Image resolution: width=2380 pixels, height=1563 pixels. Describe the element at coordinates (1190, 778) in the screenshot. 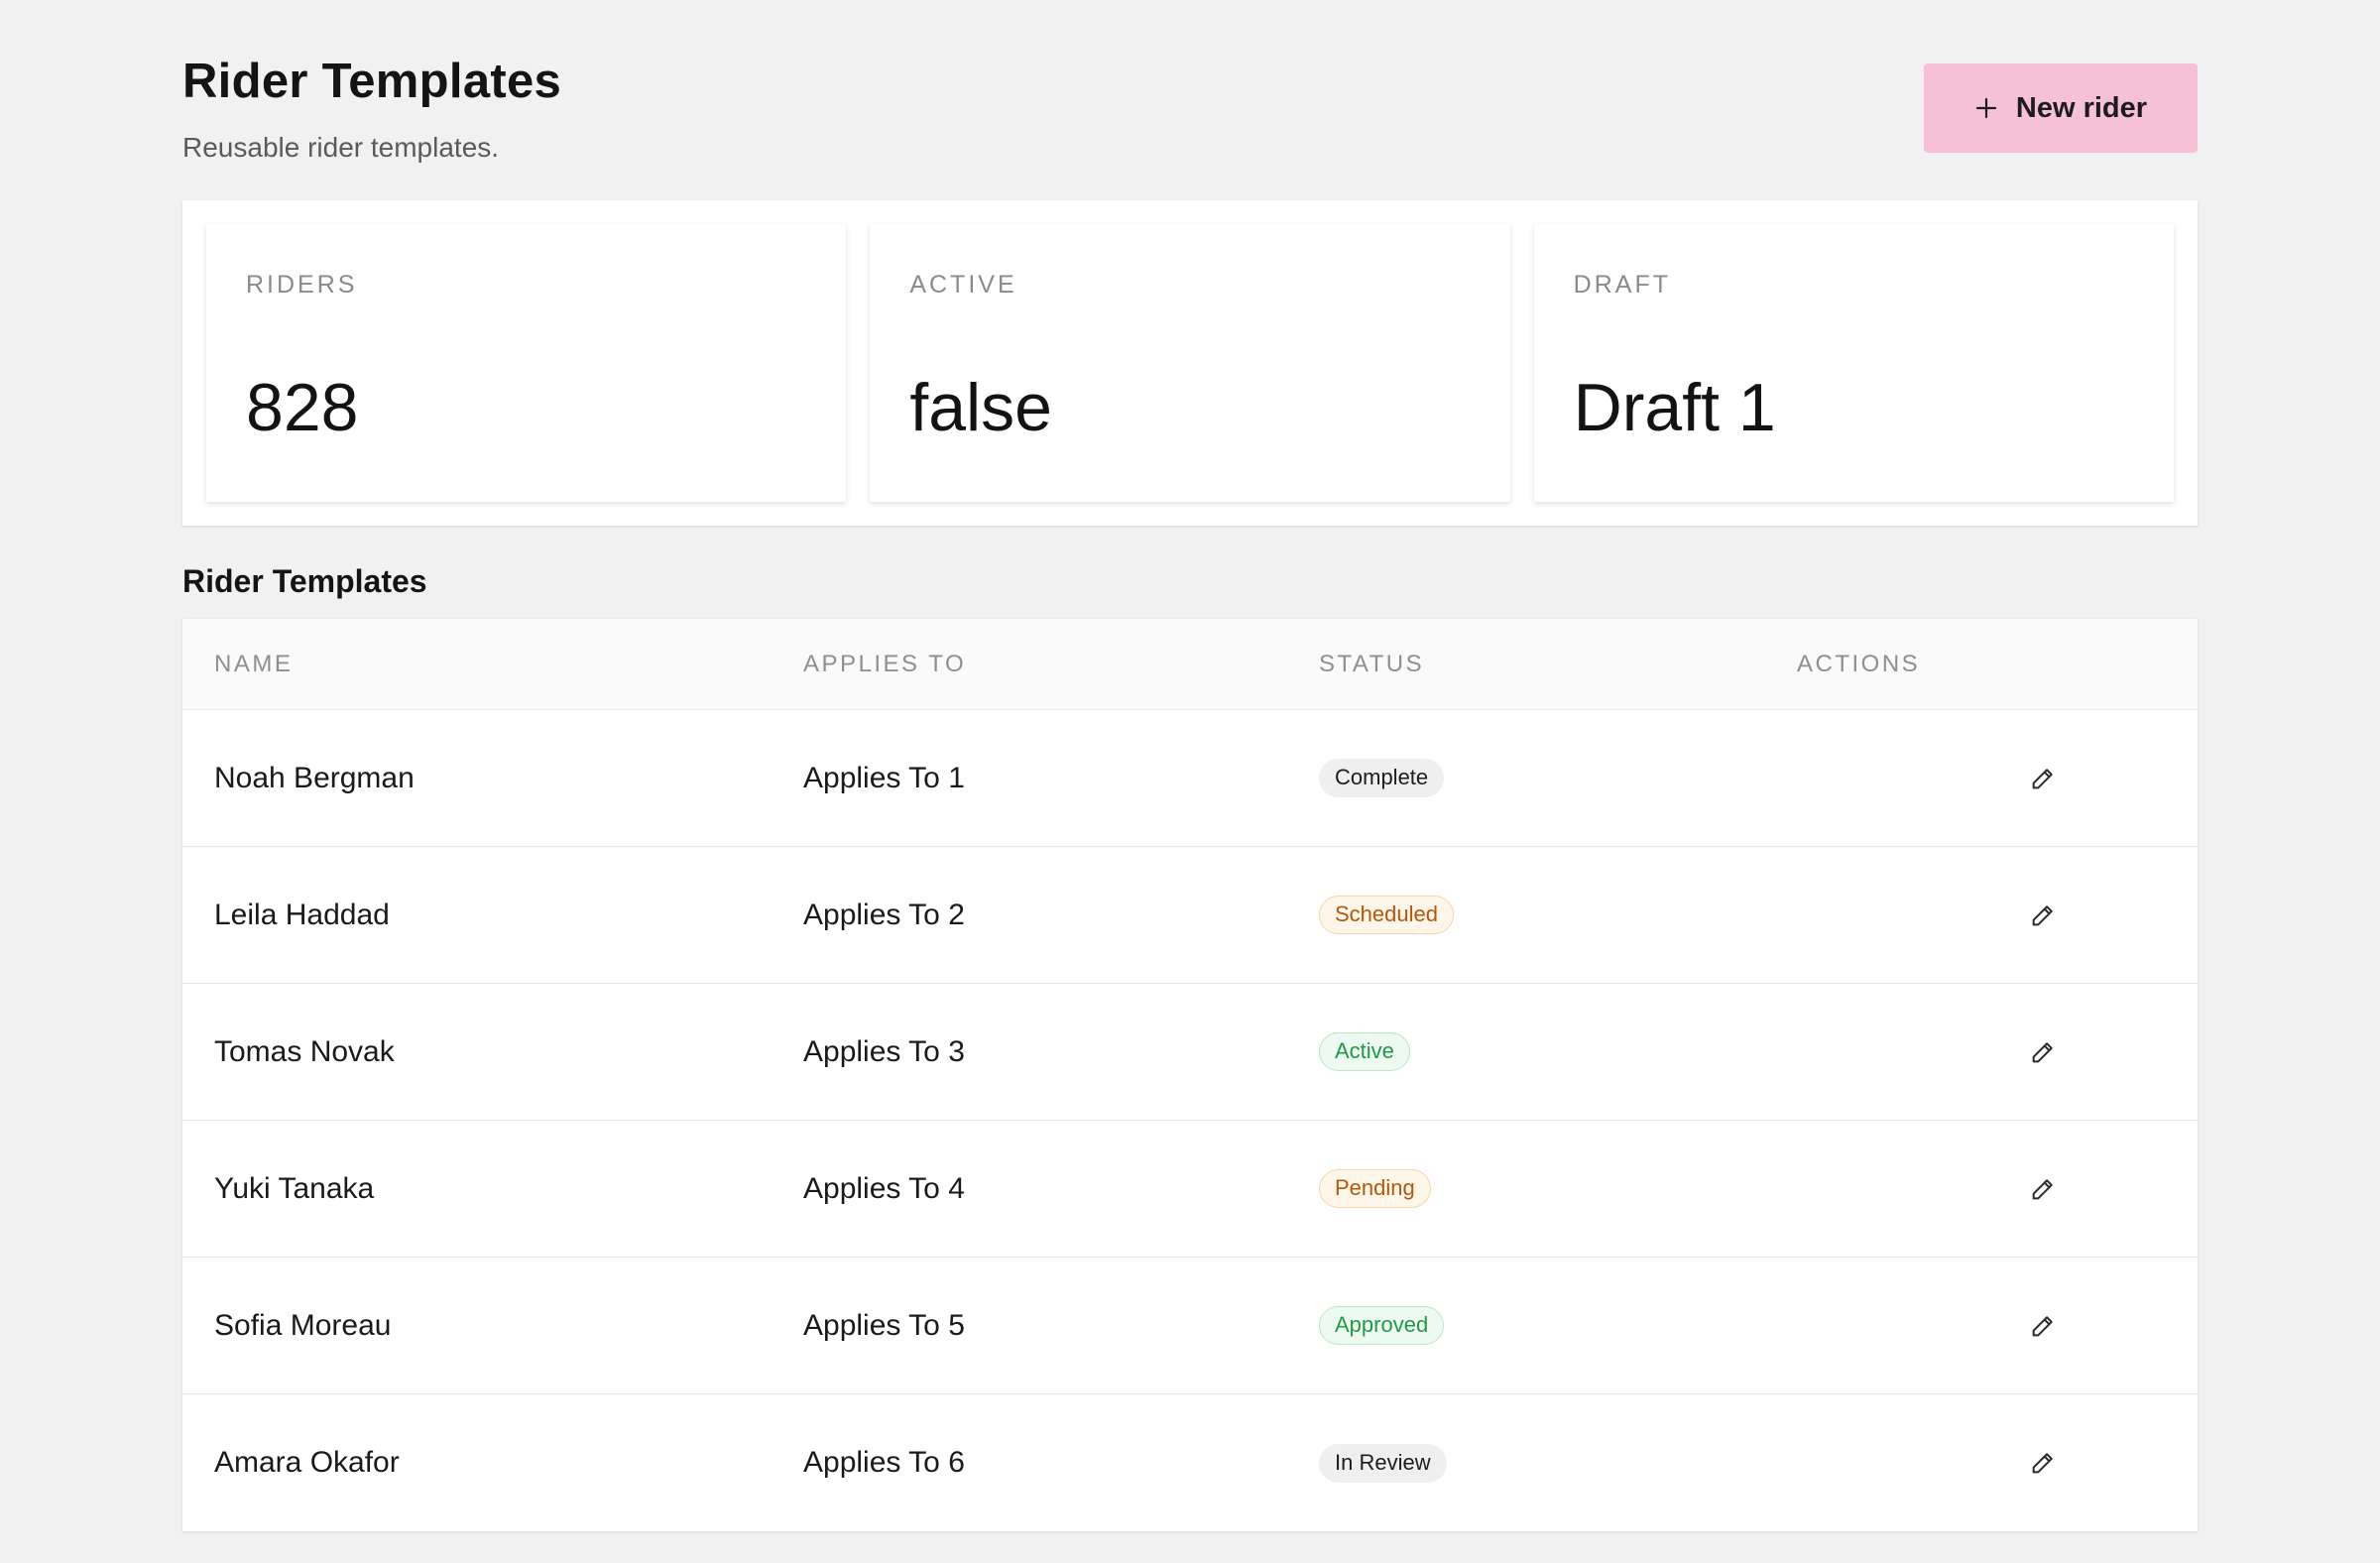

I see `table-row: Noah Bergman Applies To 1 Complete` at that location.